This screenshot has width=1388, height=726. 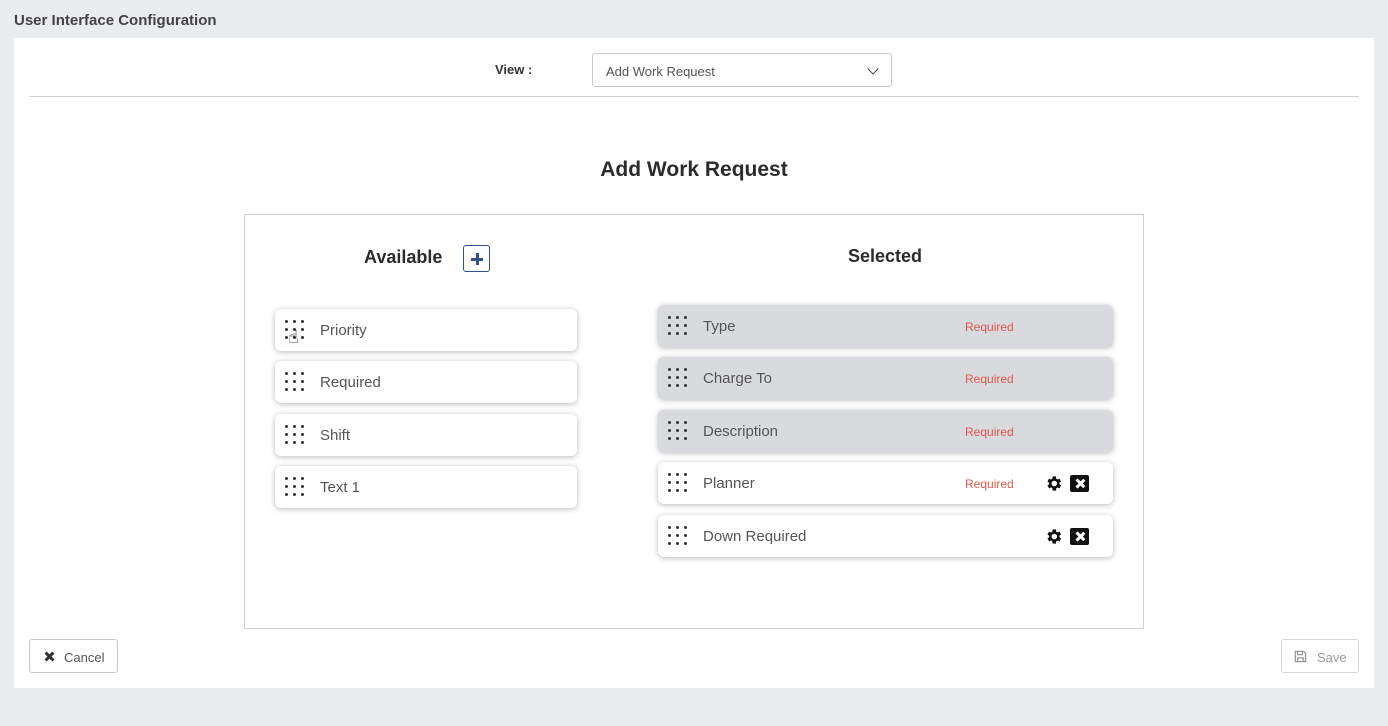 What do you see at coordinates (737, 378) in the screenshot?
I see `field-label: Charge To` at bounding box center [737, 378].